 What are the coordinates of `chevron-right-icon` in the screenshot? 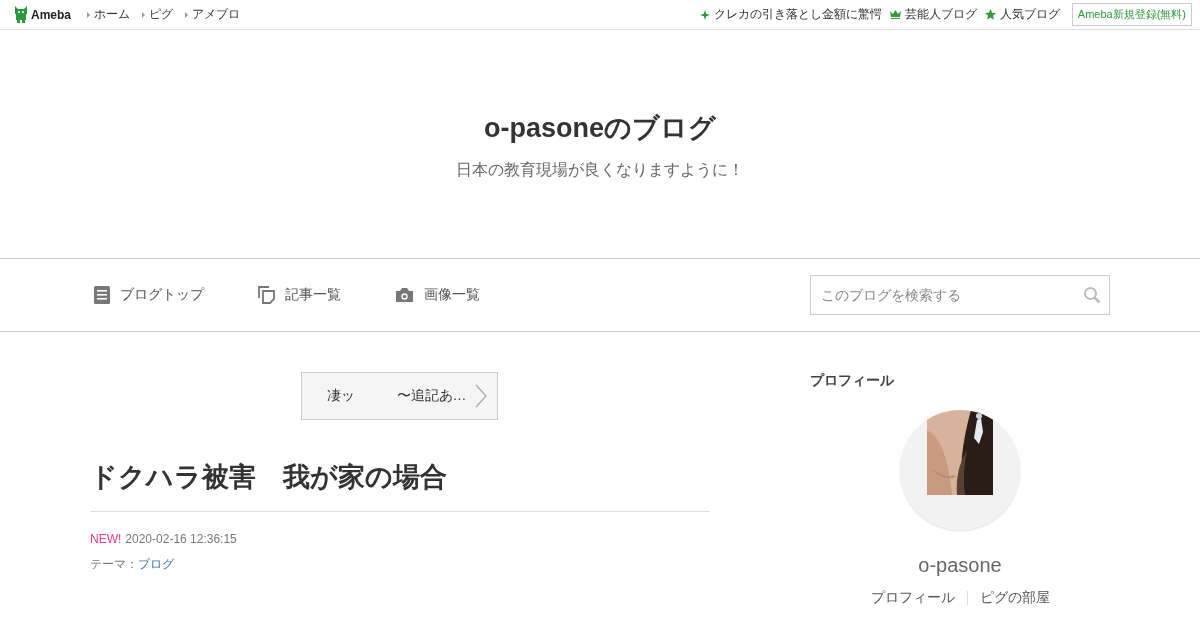 It's located at (480, 396).